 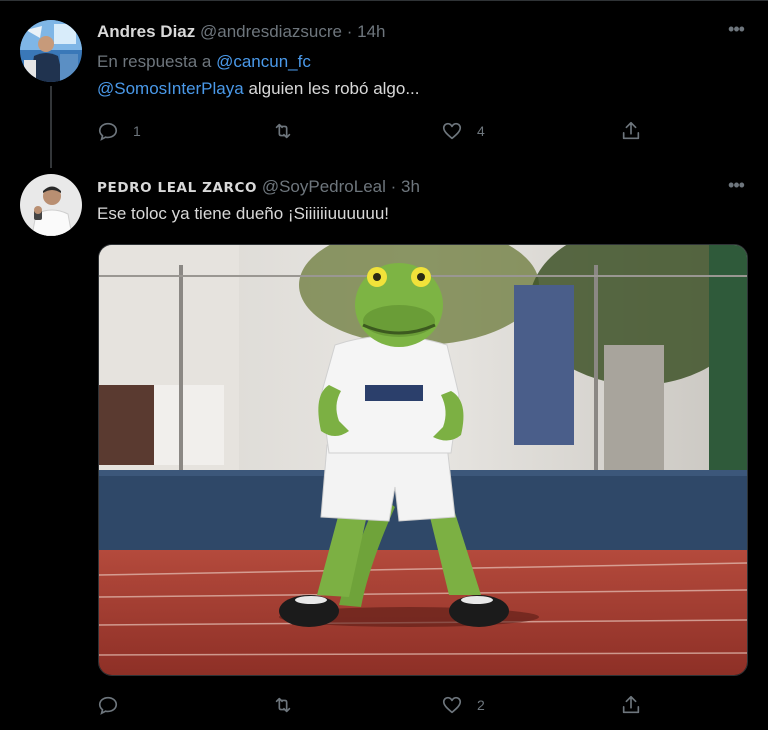 I want to click on tweet-text: Ese toloc ya tiene dueño ¡Siiiiiiuuuuuu!, so click(x=243, y=213).